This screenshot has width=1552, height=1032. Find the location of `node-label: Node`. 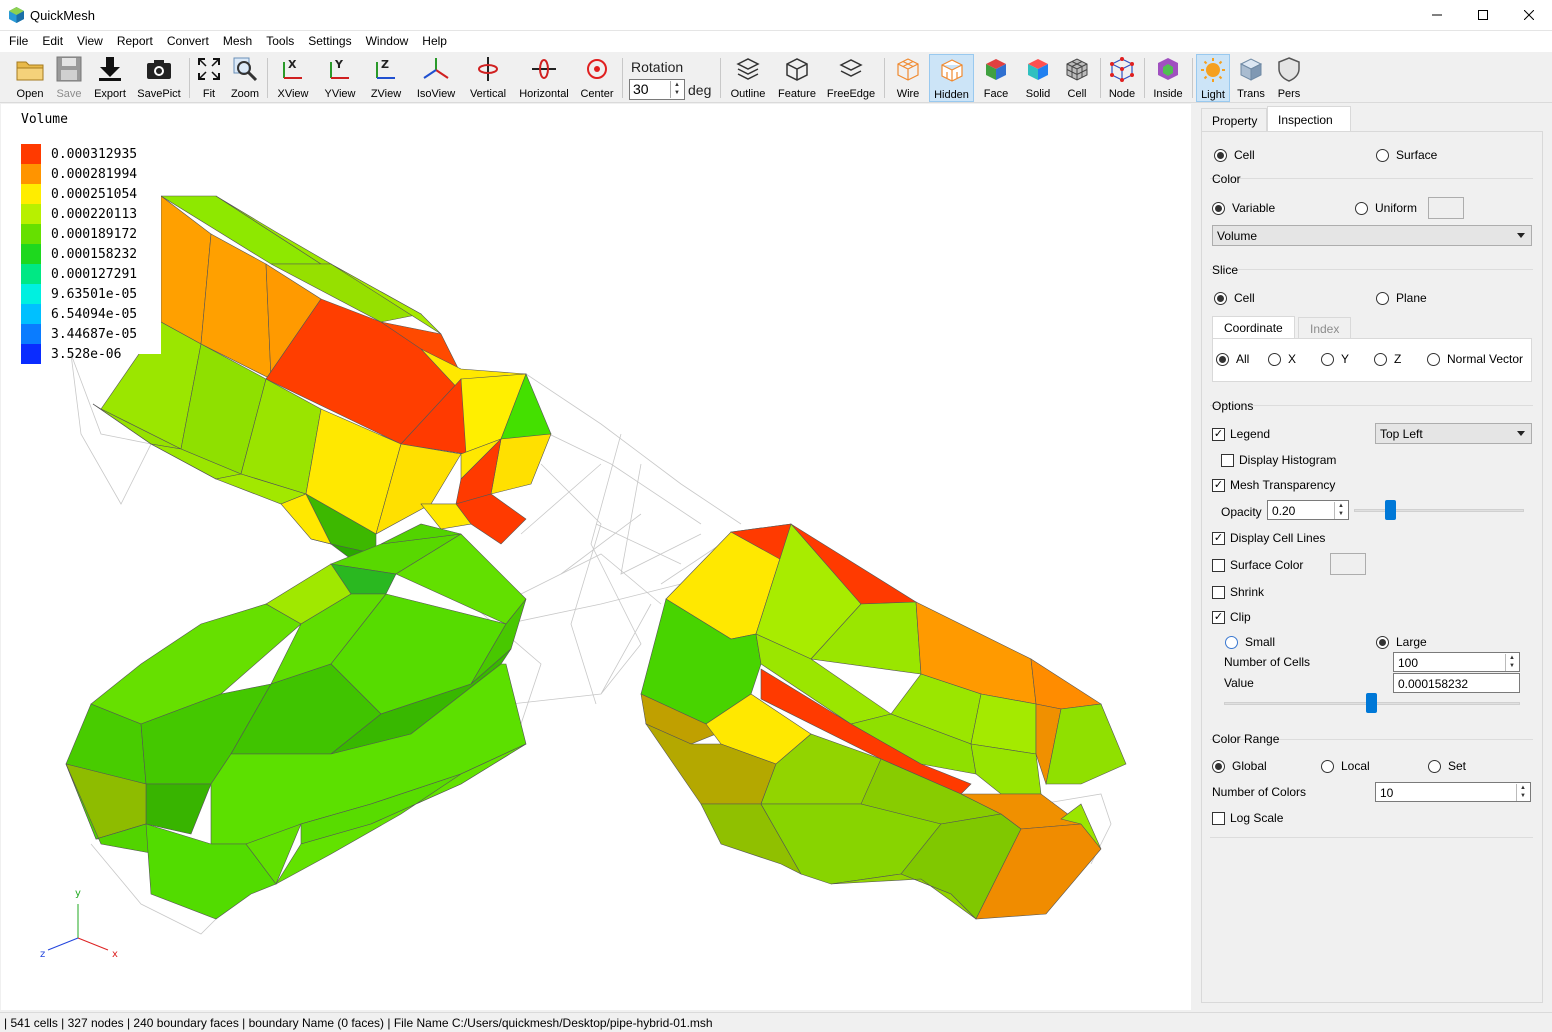

node-label: Node is located at coordinates (1122, 94).